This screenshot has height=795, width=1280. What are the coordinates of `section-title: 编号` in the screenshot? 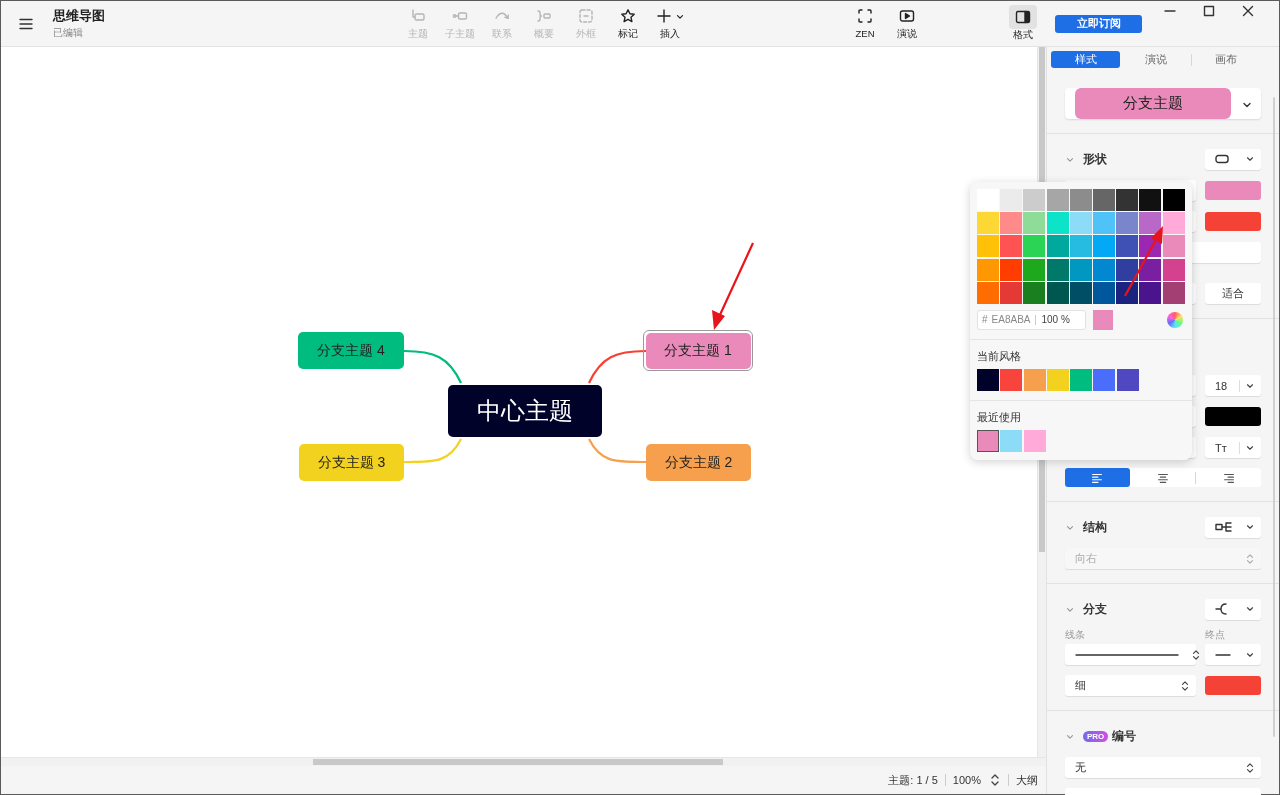 It's located at (1124, 736).